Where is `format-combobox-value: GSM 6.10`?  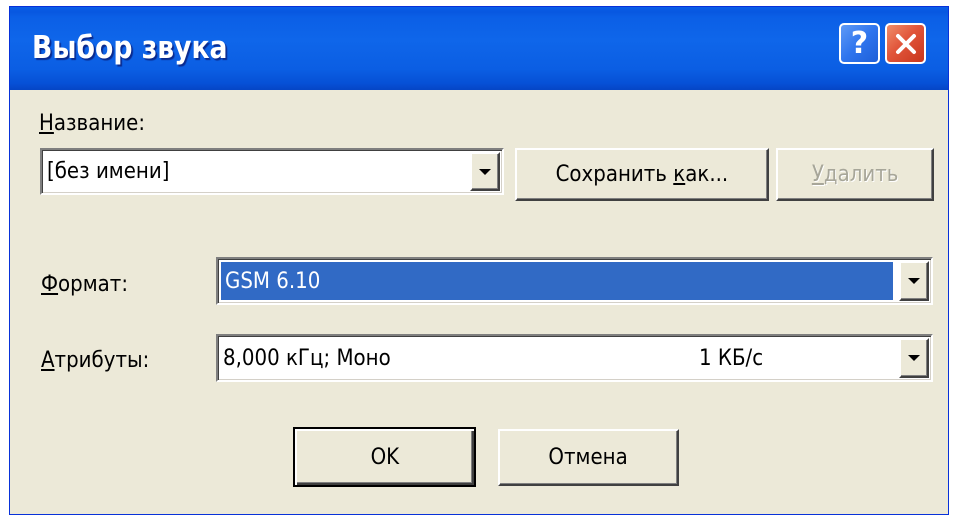
format-combobox-value: GSM 6.10 is located at coordinates (557, 281).